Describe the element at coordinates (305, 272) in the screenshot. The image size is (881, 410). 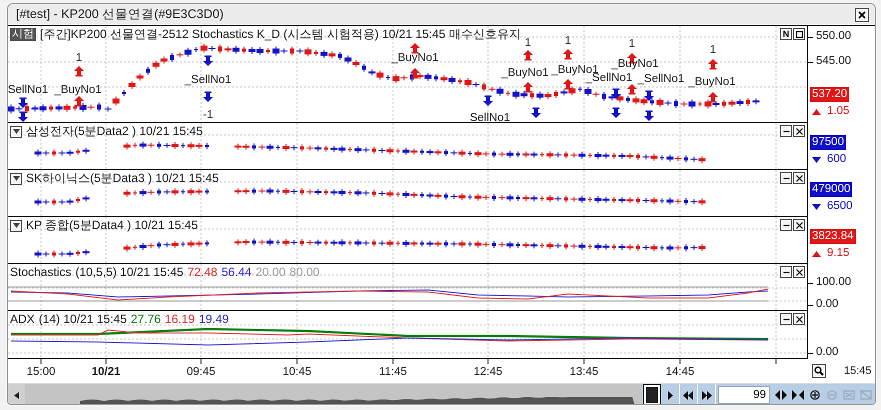
I see `indicator-value: 80.00` at that location.